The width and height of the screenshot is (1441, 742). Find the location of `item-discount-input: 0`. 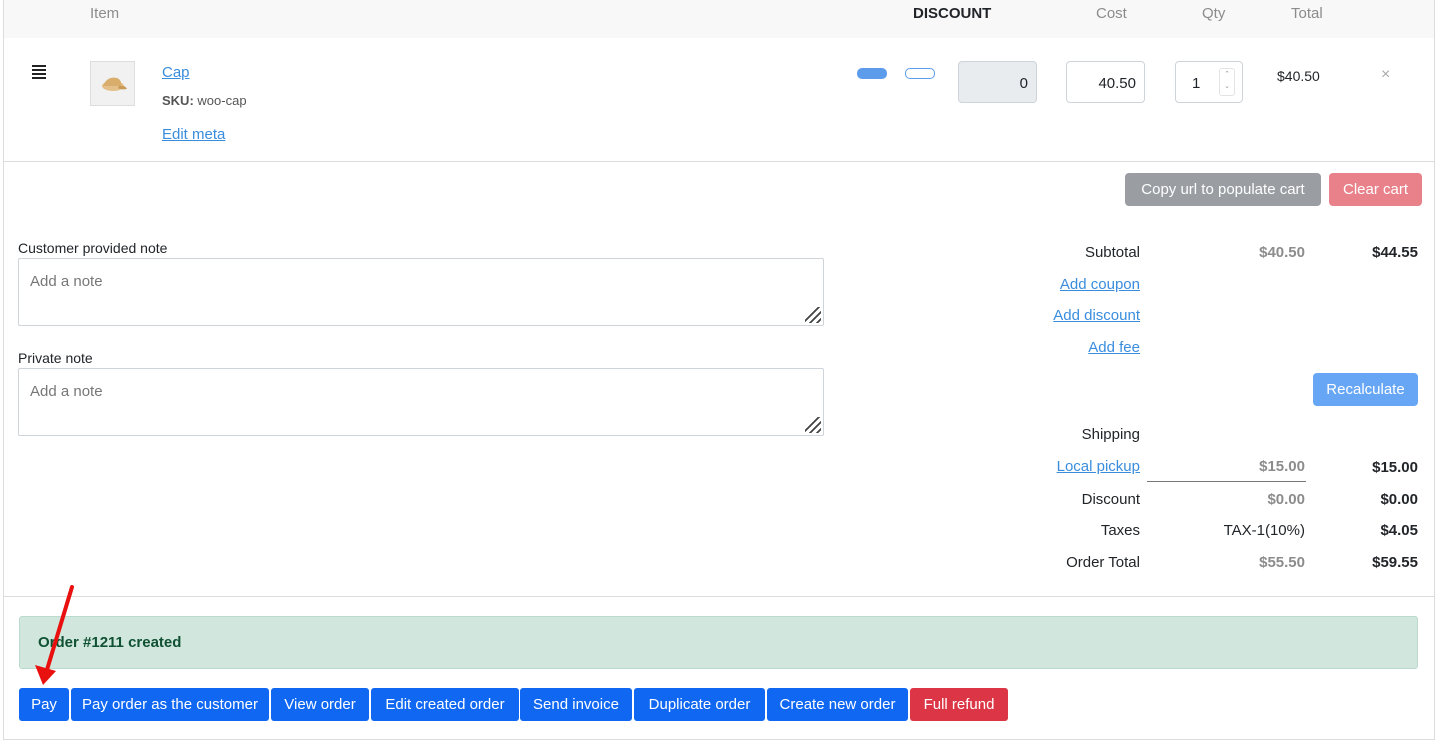

item-discount-input: 0 is located at coordinates (997, 82).